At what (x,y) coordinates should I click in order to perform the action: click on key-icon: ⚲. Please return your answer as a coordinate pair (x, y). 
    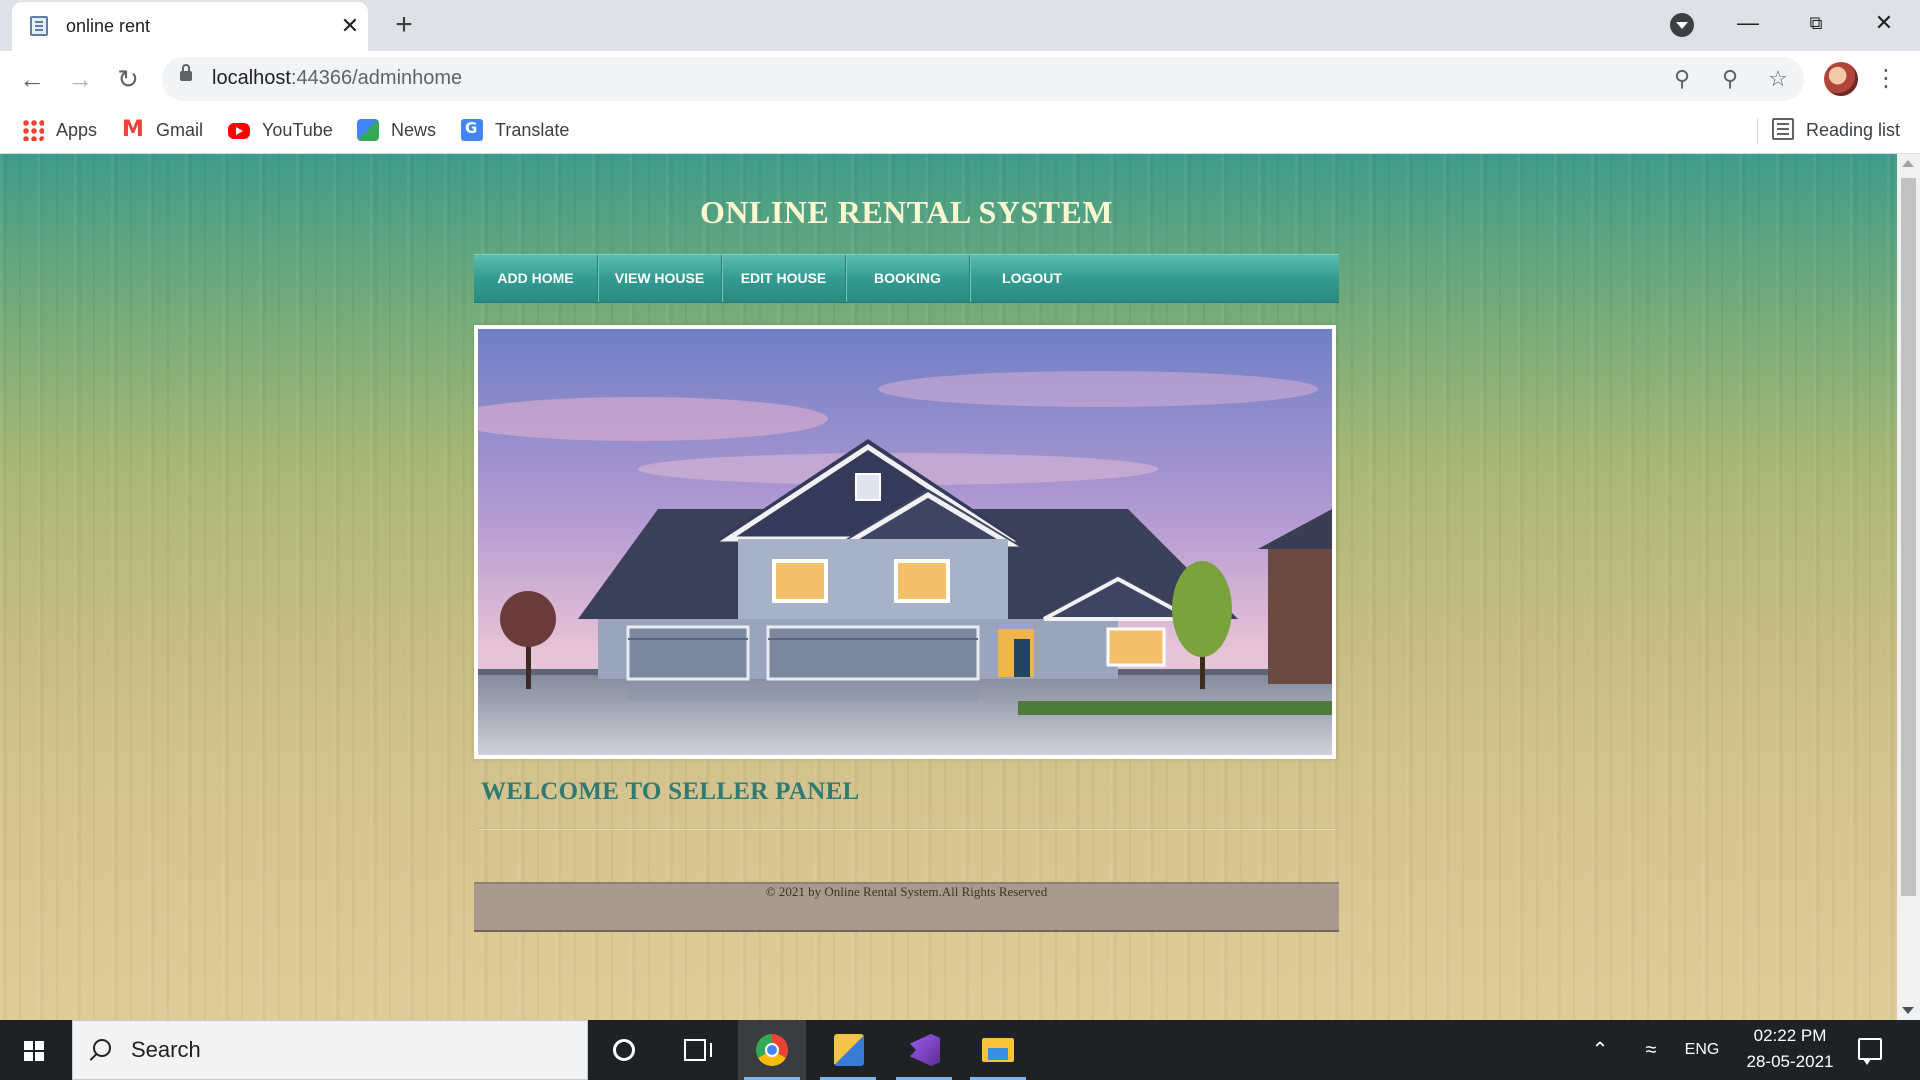
    Looking at the image, I should click on (1682, 79).